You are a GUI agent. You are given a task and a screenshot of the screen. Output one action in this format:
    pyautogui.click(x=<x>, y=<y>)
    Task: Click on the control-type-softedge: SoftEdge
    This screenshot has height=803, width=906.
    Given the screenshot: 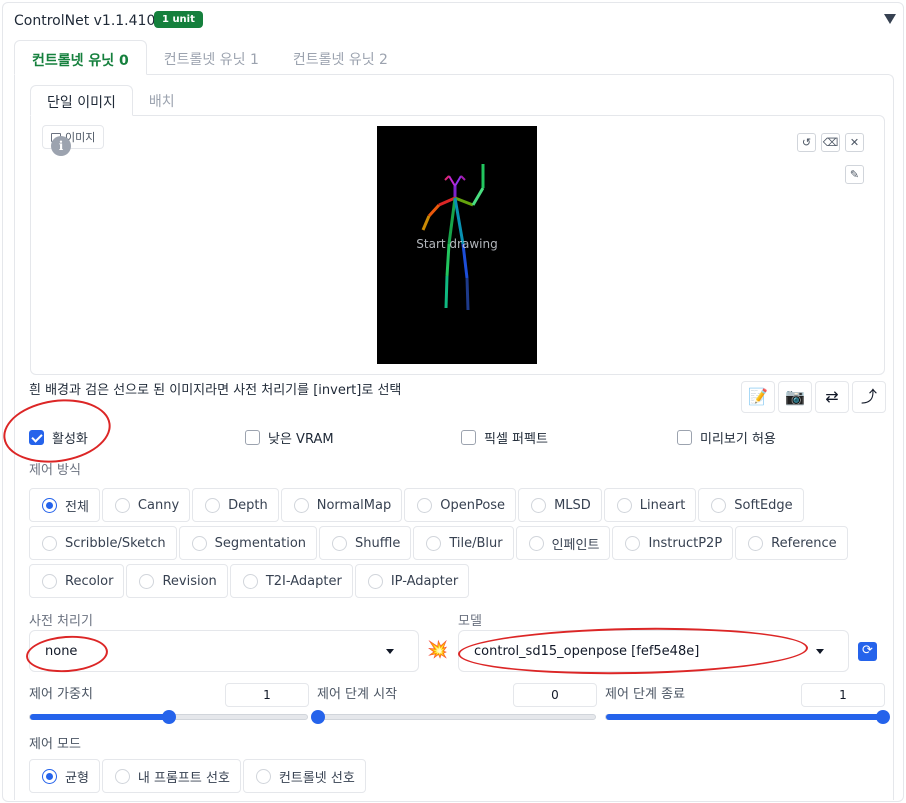 What is the action you would take?
    pyautogui.click(x=751, y=505)
    